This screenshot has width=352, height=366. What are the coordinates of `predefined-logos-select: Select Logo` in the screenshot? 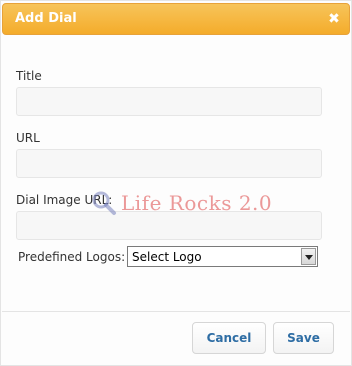 It's located at (222, 256).